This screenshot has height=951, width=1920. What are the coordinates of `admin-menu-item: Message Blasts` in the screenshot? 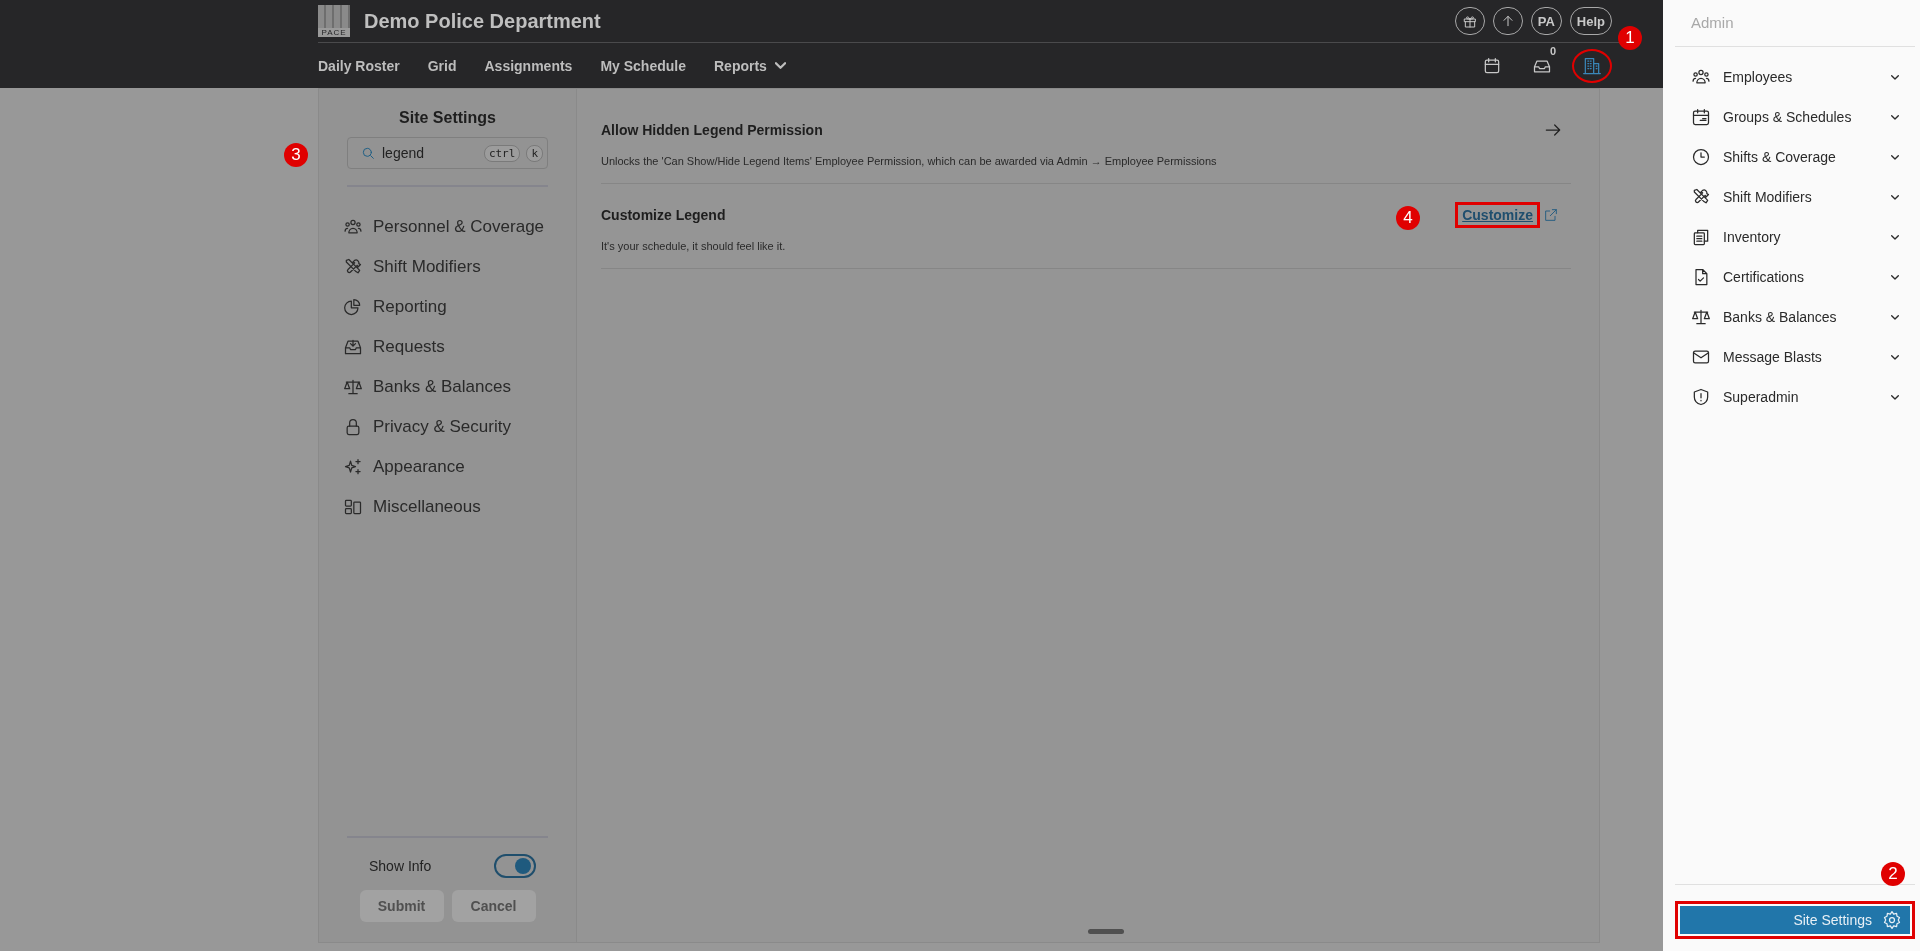 It's located at (1795, 357).